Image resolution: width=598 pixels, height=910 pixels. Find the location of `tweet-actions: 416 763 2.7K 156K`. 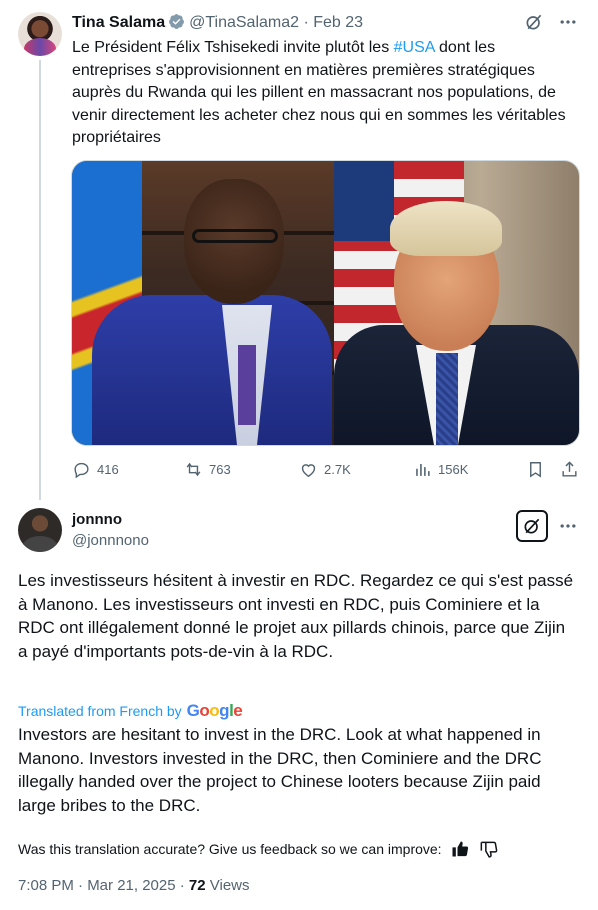

tweet-actions: 416 763 2.7K 156K is located at coordinates (327, 471).